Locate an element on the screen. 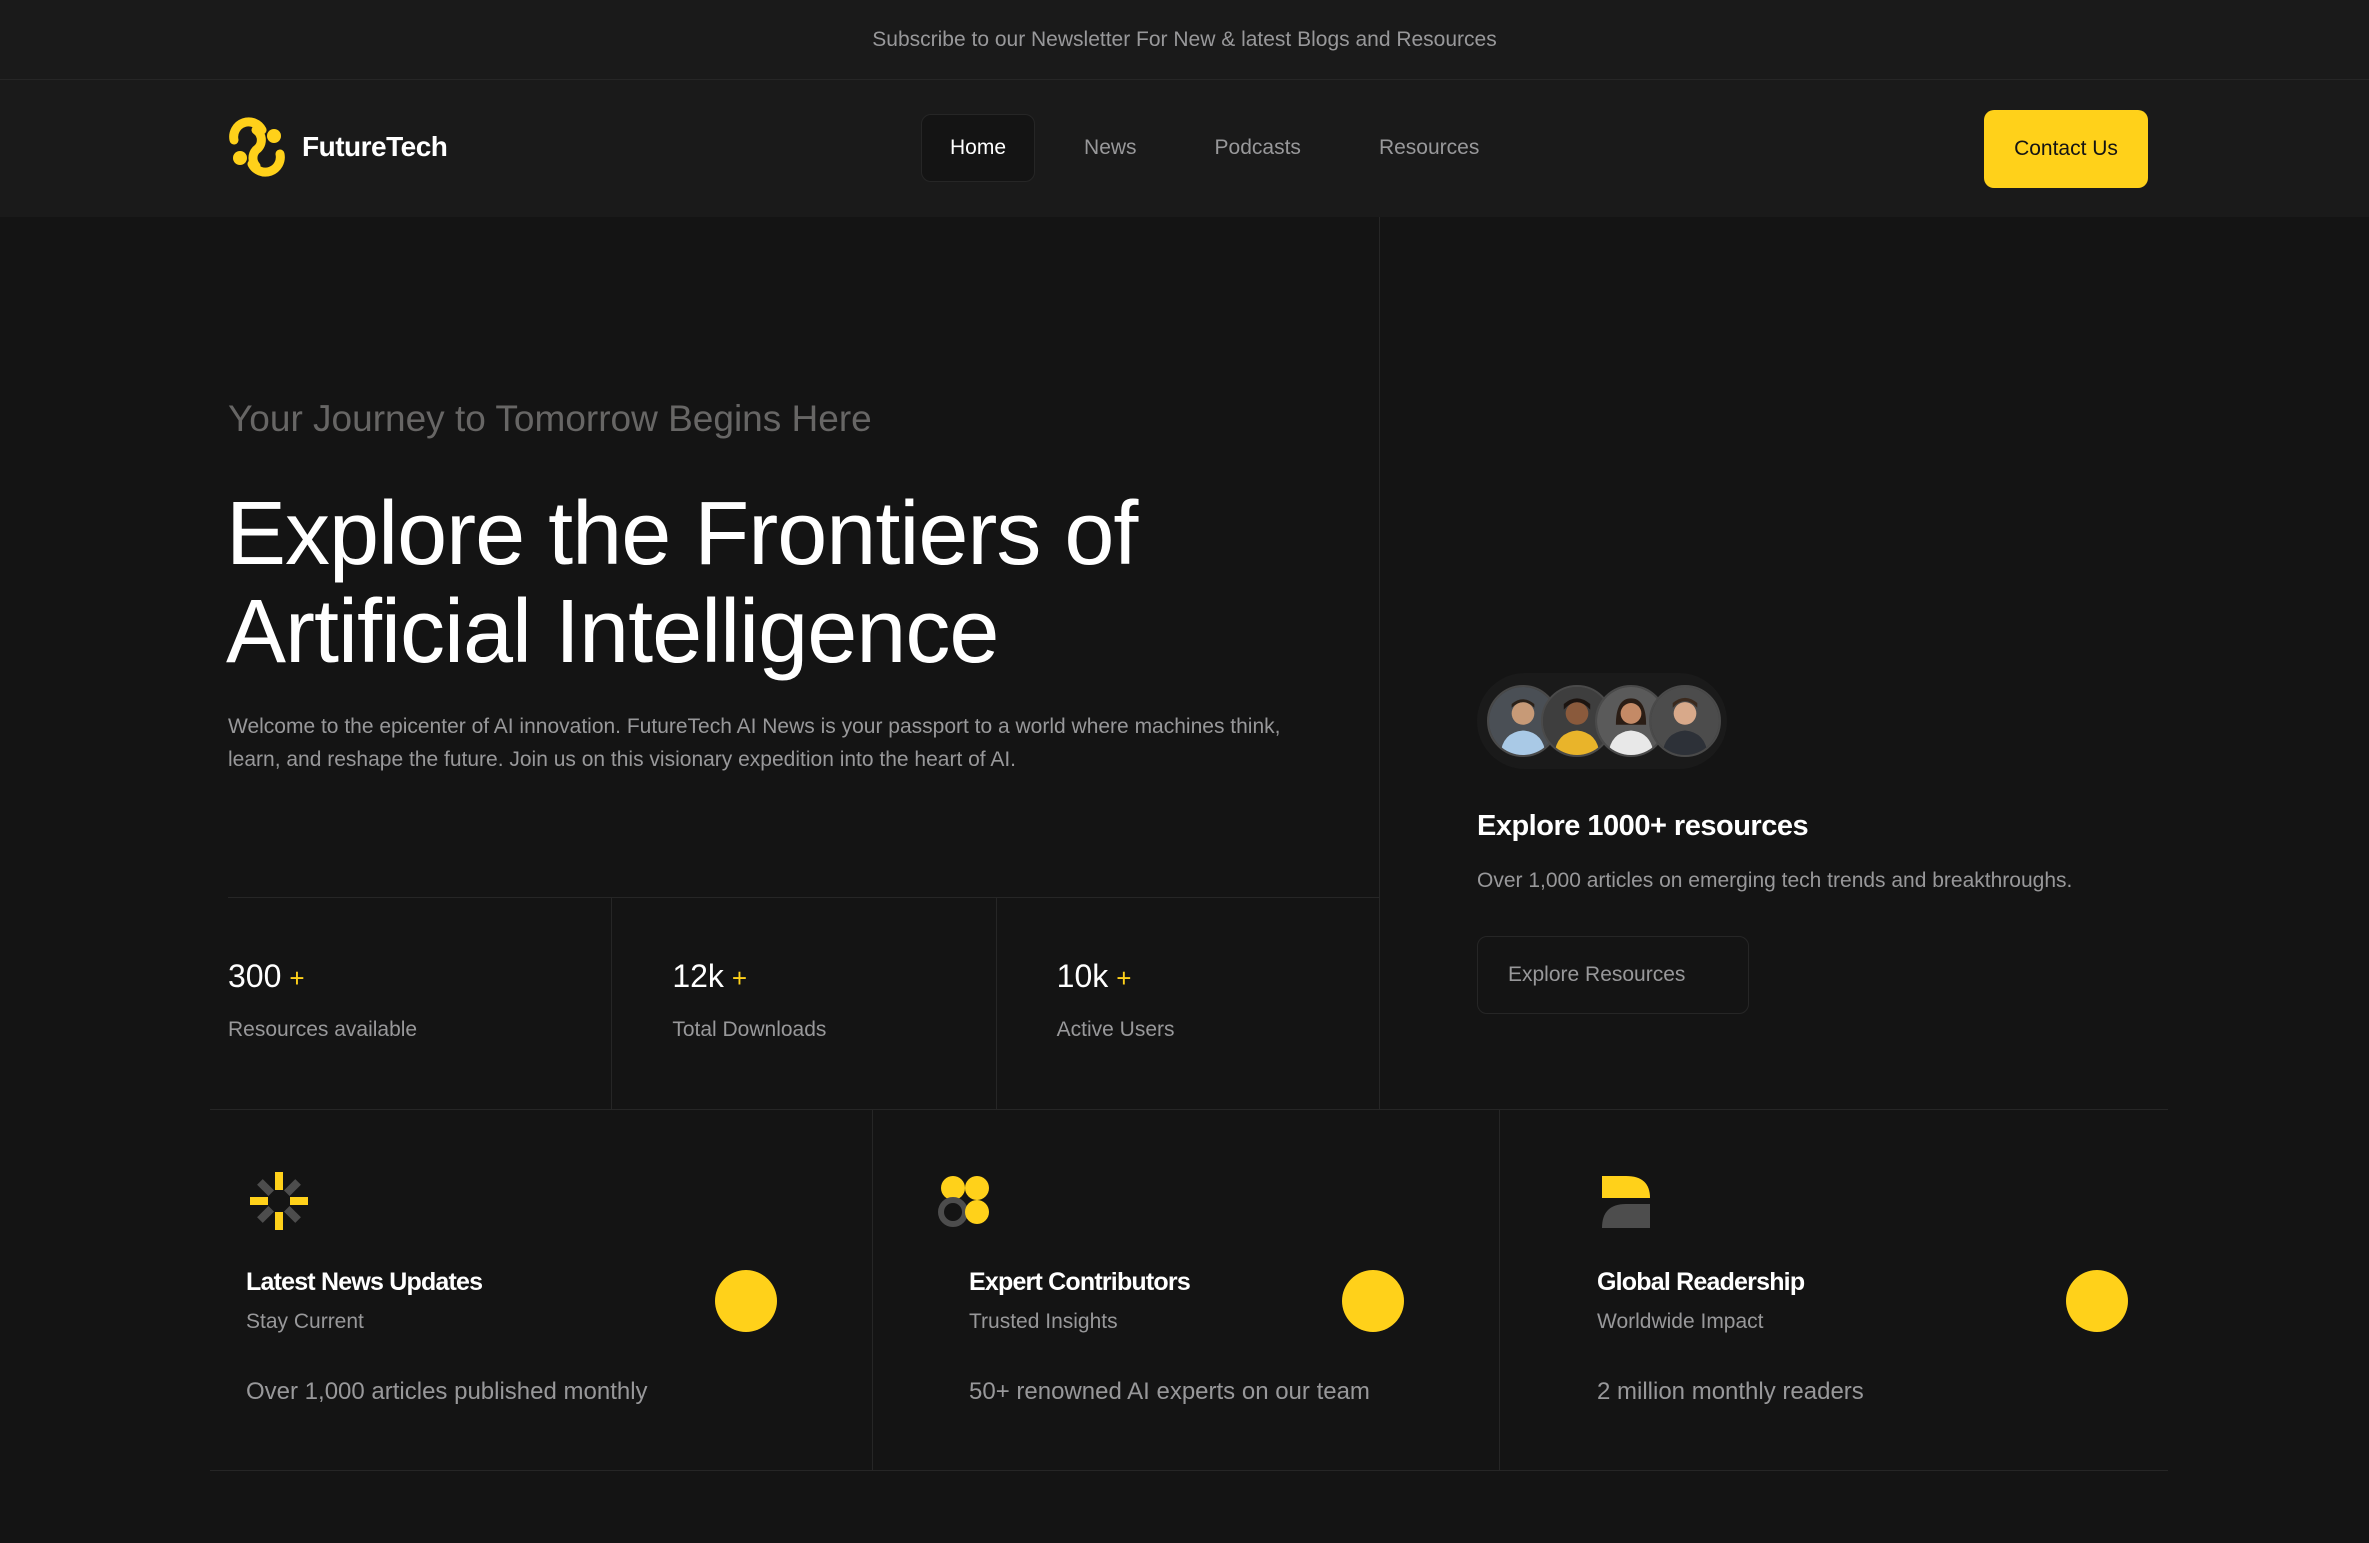 The height and width of the screenshot is (1543, 2369). four-circles-icon is located at coordinates (963, 1201).